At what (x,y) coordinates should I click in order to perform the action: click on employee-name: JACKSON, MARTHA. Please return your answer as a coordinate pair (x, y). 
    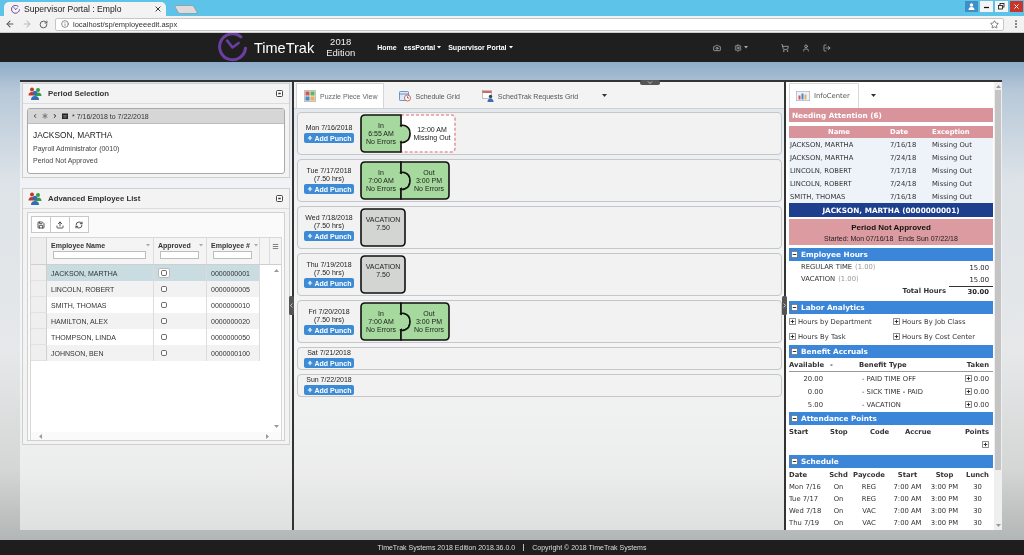
    Looking at the image, I should click on (73, 135).